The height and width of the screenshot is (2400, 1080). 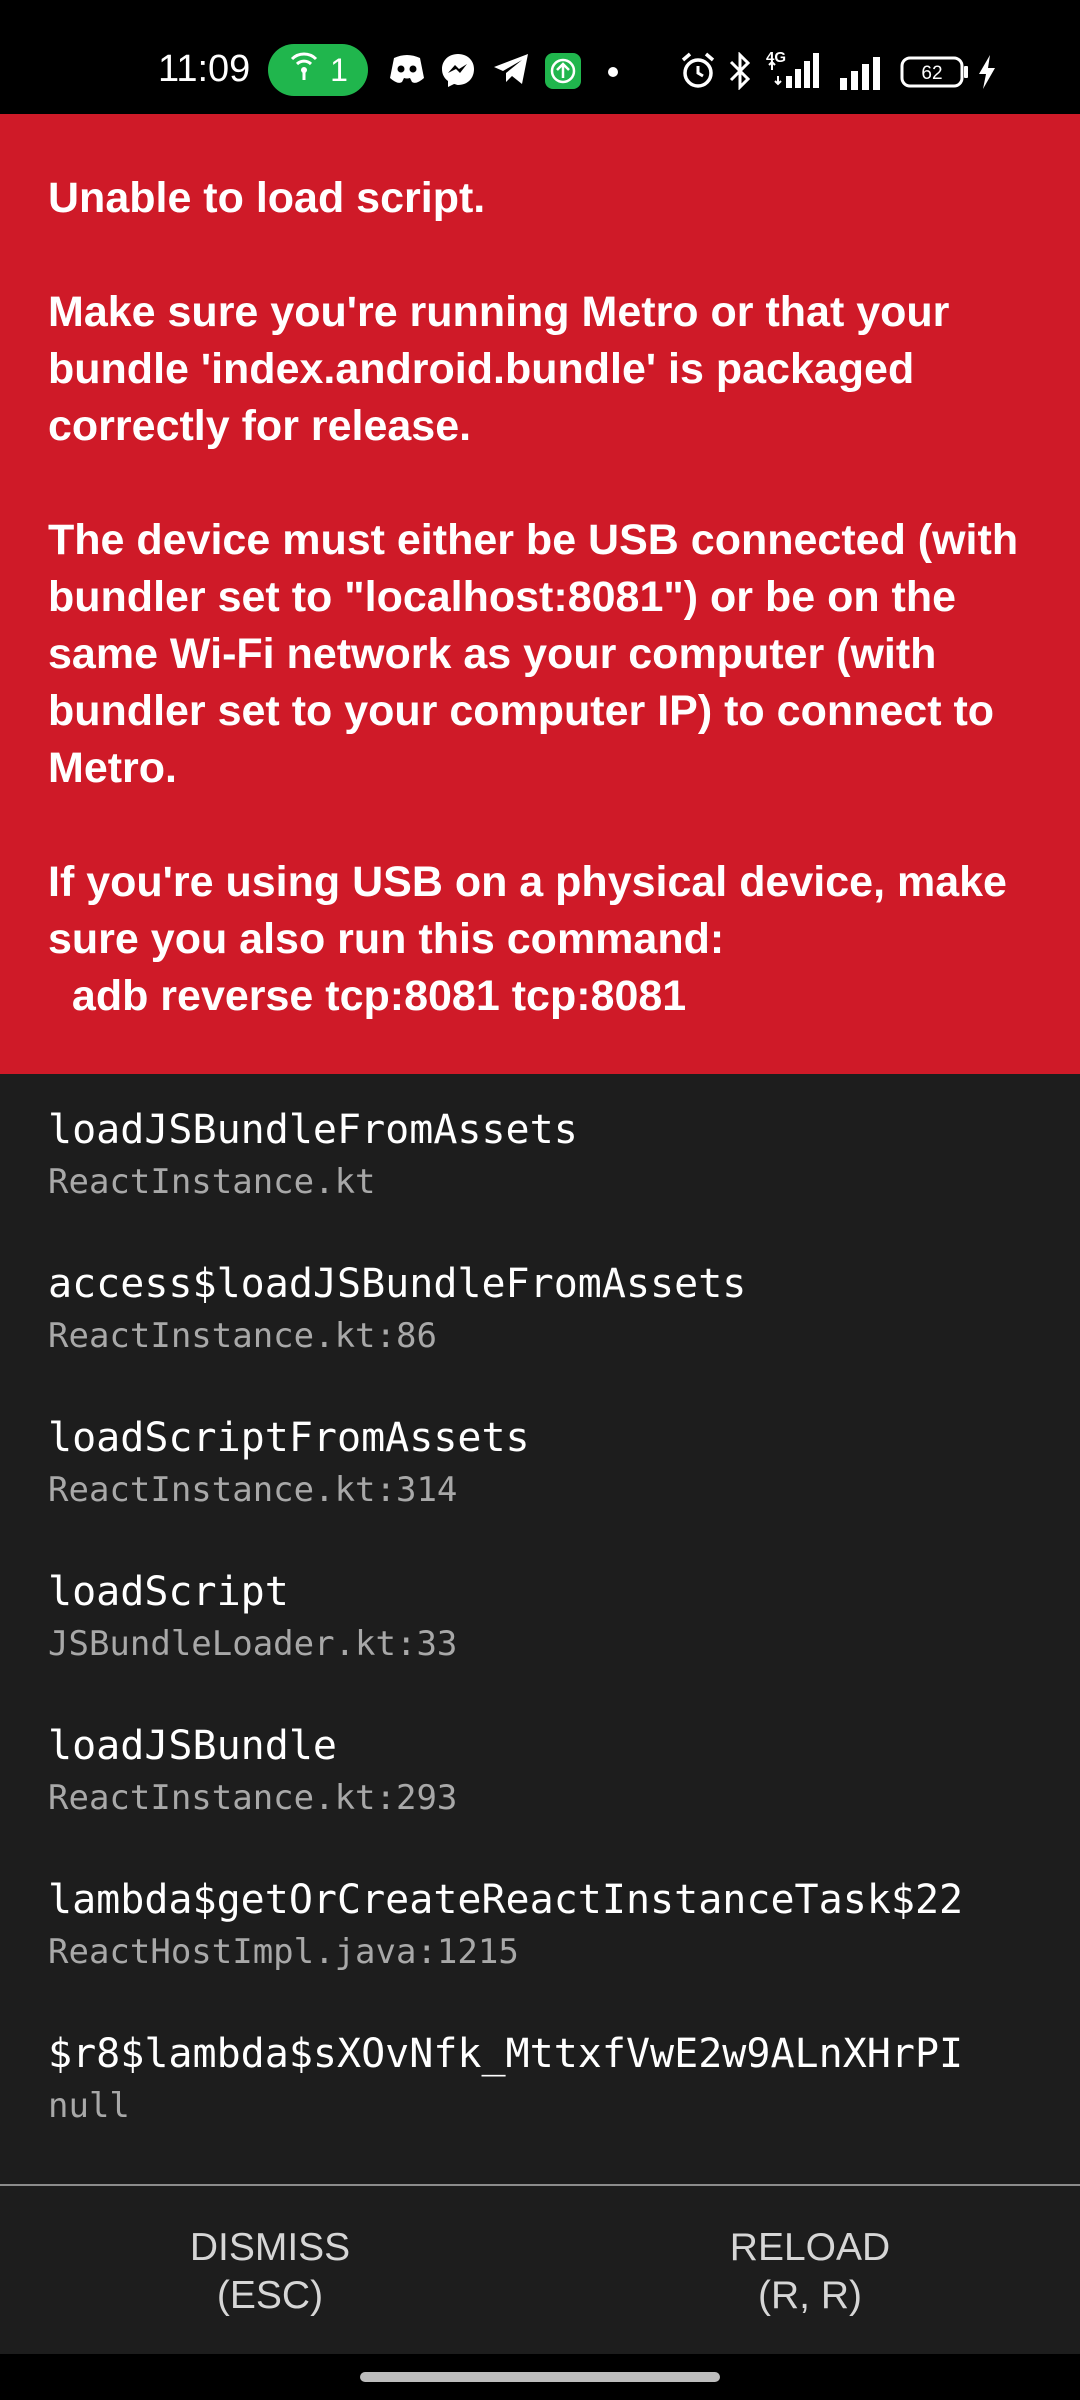 I want to click on status-time: 11:09, so click(x=204, y=69).